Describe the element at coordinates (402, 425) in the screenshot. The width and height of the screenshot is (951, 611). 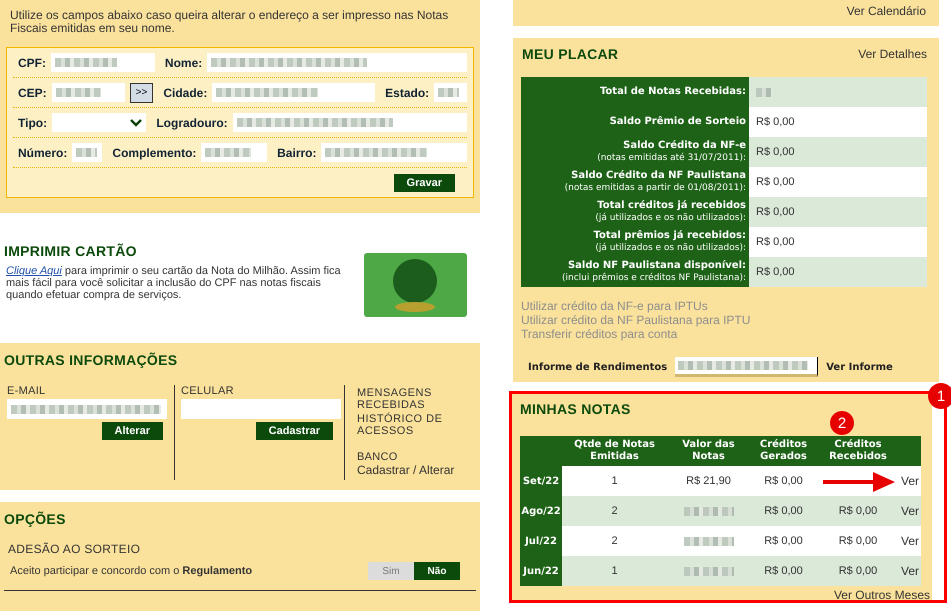
I see `menu-link: HISTÓRICO DE ACESSOS` at that location.